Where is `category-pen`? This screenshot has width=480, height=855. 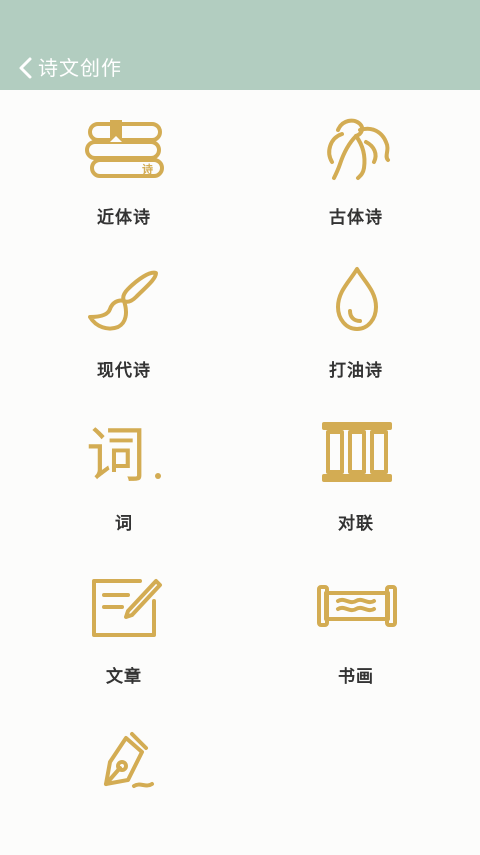
category-pen is located at coordinates (124, 778).